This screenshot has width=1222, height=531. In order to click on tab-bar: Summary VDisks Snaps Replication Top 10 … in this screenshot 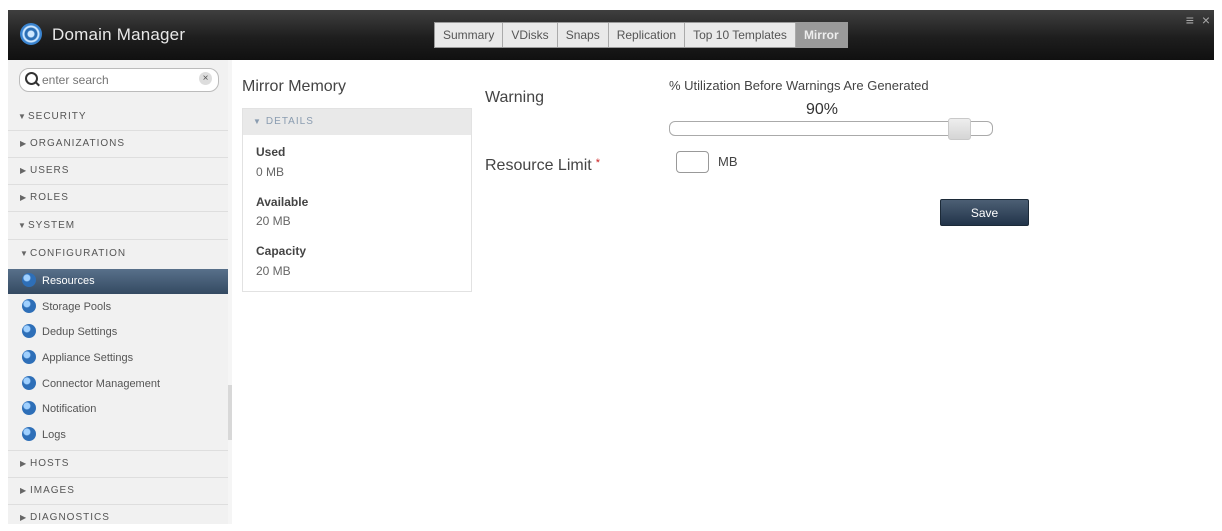, I will do `click(641, 35)`.